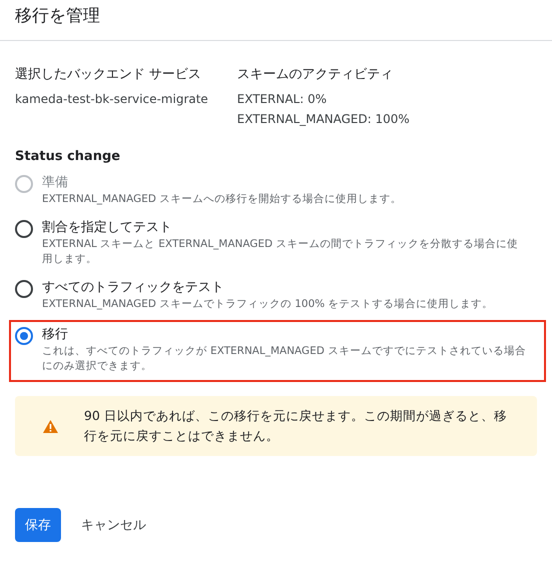 This screenshot has width=552, height=562. Describe the element at coordinates (55, 183) in the screenshot. I see `option-label: 準備` at that location.